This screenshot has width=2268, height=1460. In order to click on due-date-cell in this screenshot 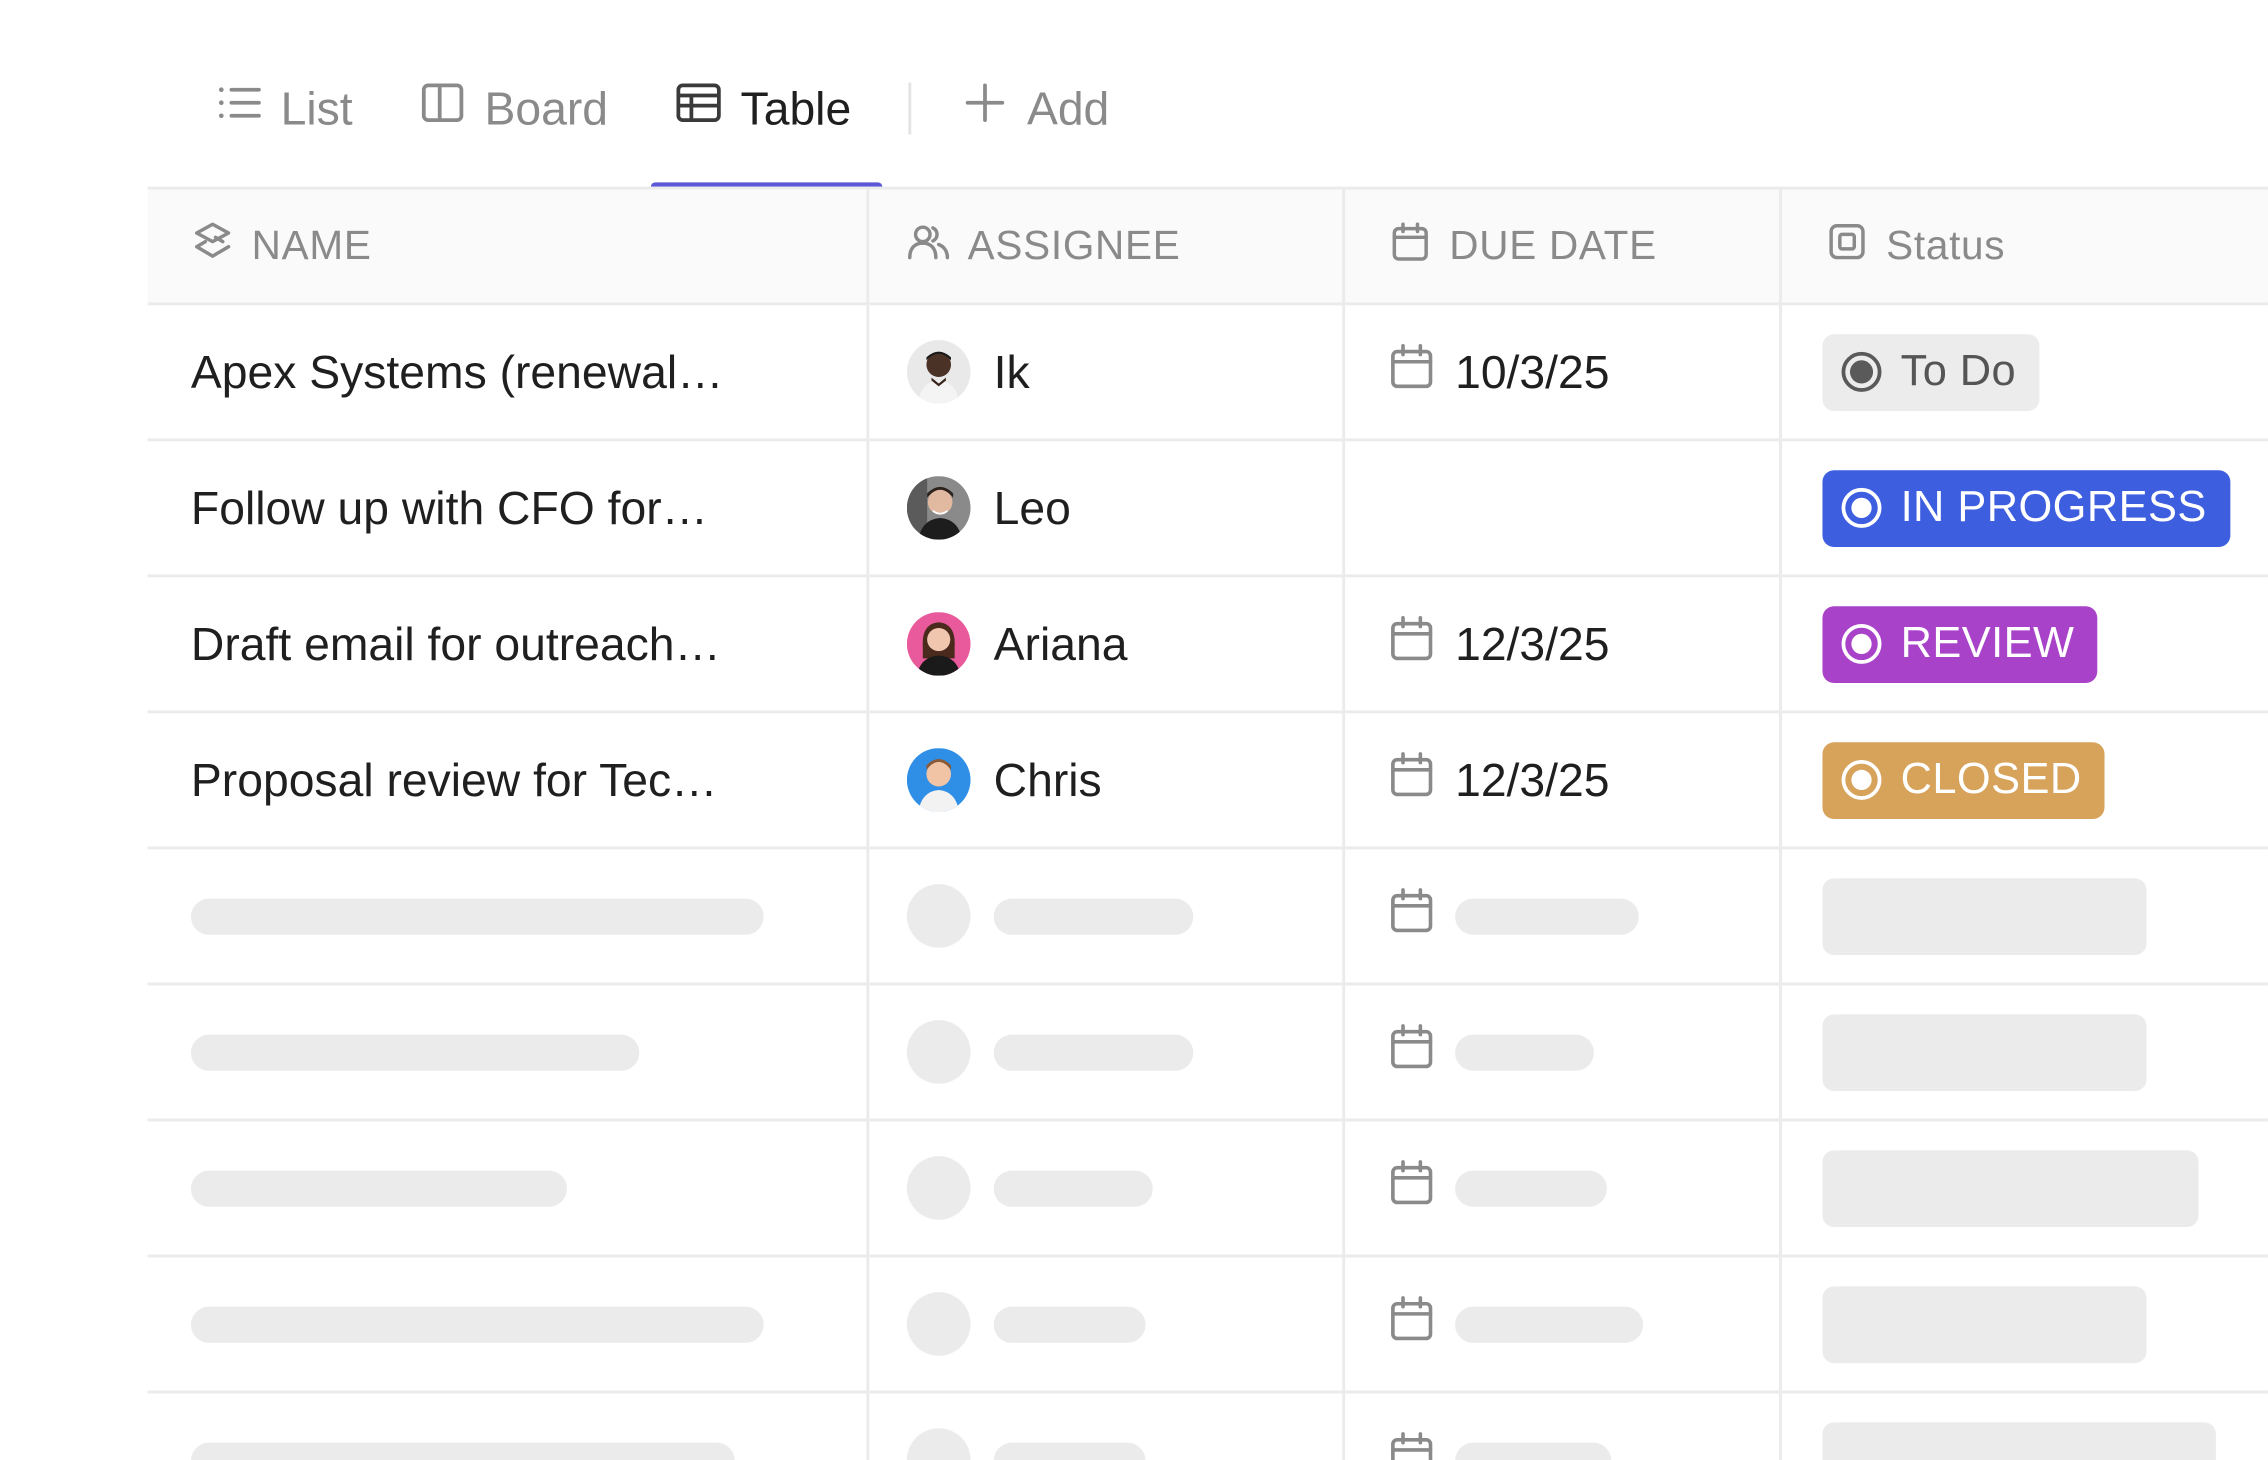, I will do `click(1560, 508)`.